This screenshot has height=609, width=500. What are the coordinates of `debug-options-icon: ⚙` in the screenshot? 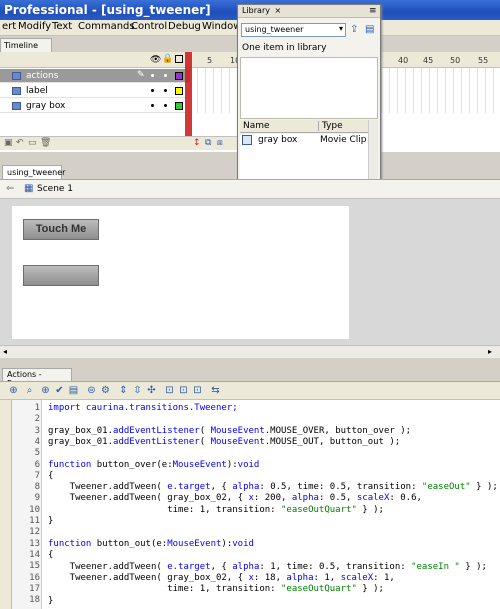 It's located at (105, 390).